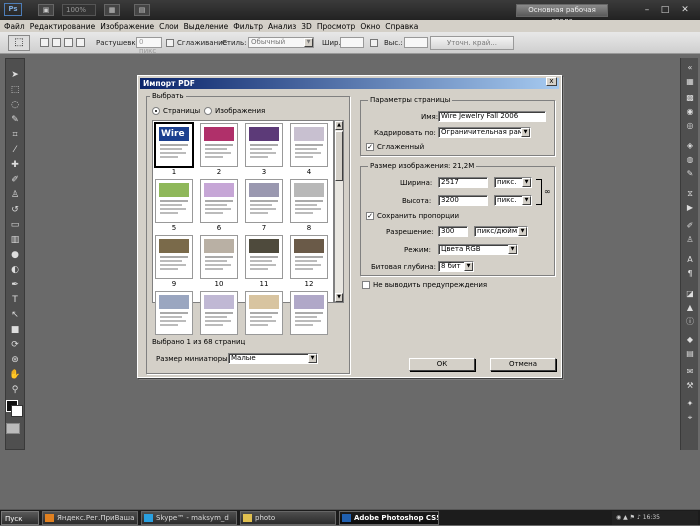 This screenshot has width=700, height=526. Describe the element at coordinates (149, 46) in the screenshot. I see `feather-input: 0 пикс` at that location.